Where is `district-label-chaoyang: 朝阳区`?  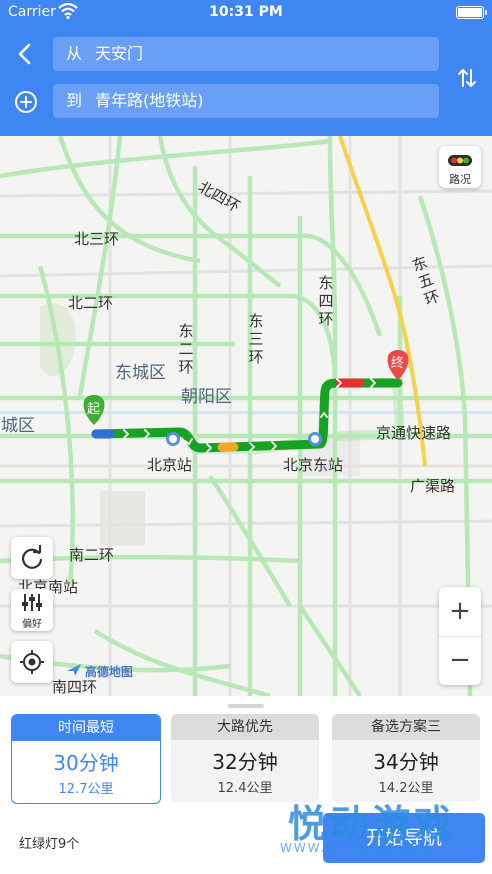
district-label-chaoyang: 朝阳区 is located at coordinates (206, 397).